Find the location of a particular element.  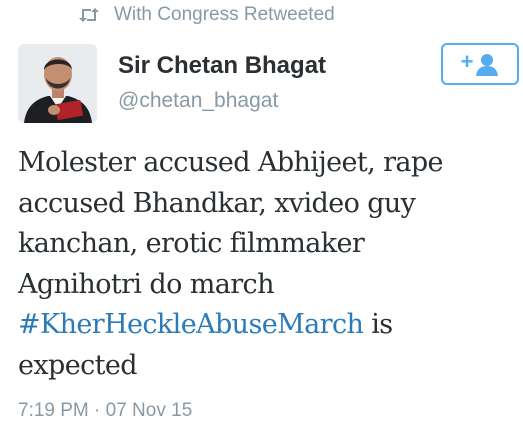

author-handle: @chetan_bhagat is located at coordinates (198, 101).